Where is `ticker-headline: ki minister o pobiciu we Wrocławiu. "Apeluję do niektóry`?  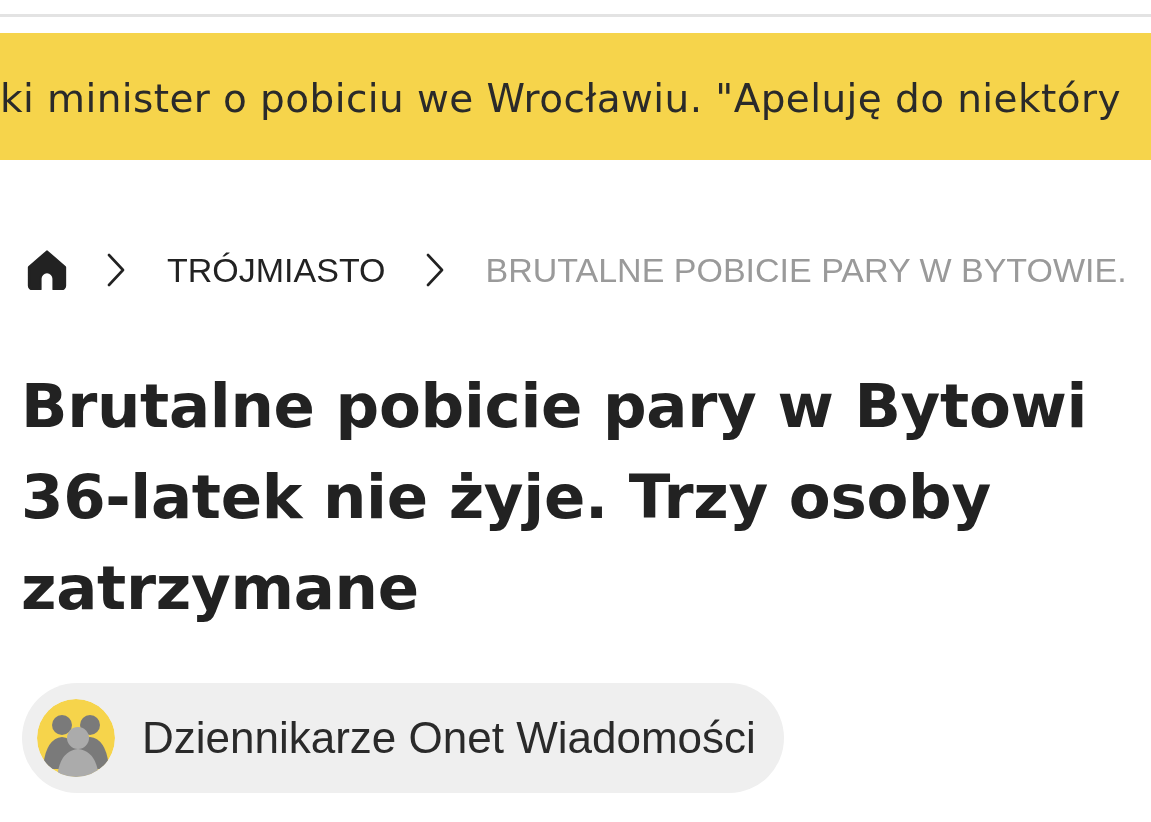 ticker-headline: ki minister o pobiciu we Wrocławiu. "Apeluję do niektóry is located at coordinates (560, 98).